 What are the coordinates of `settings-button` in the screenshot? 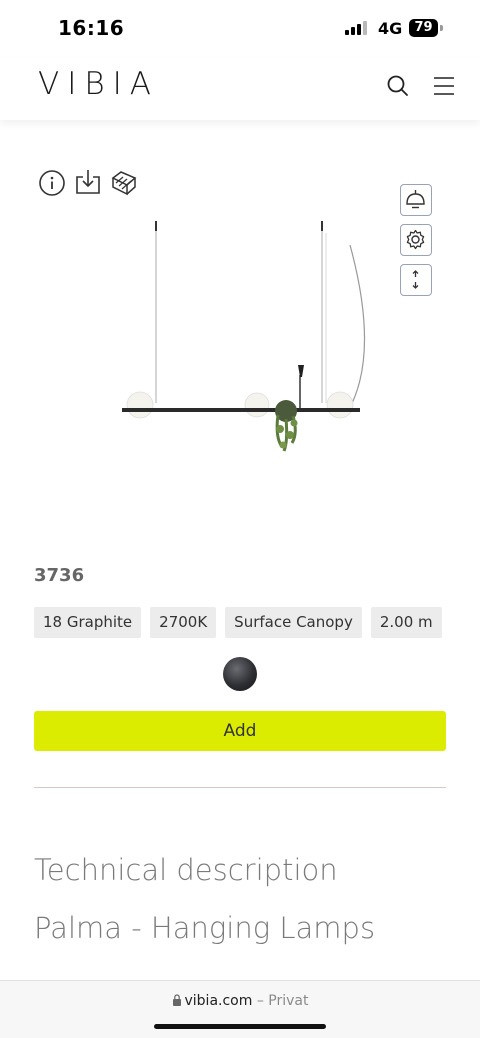 It's located at (416, 240).